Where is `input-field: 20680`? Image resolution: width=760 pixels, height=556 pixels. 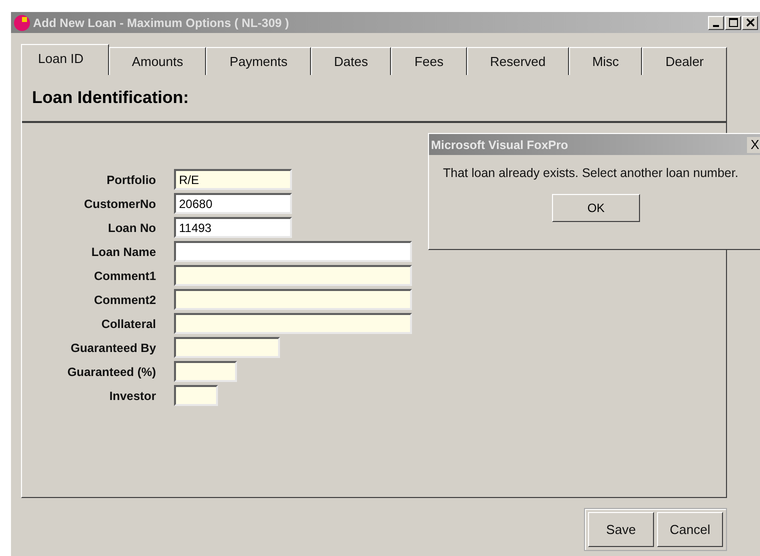
input-field: 20680 is located at coordinates (233, 203).